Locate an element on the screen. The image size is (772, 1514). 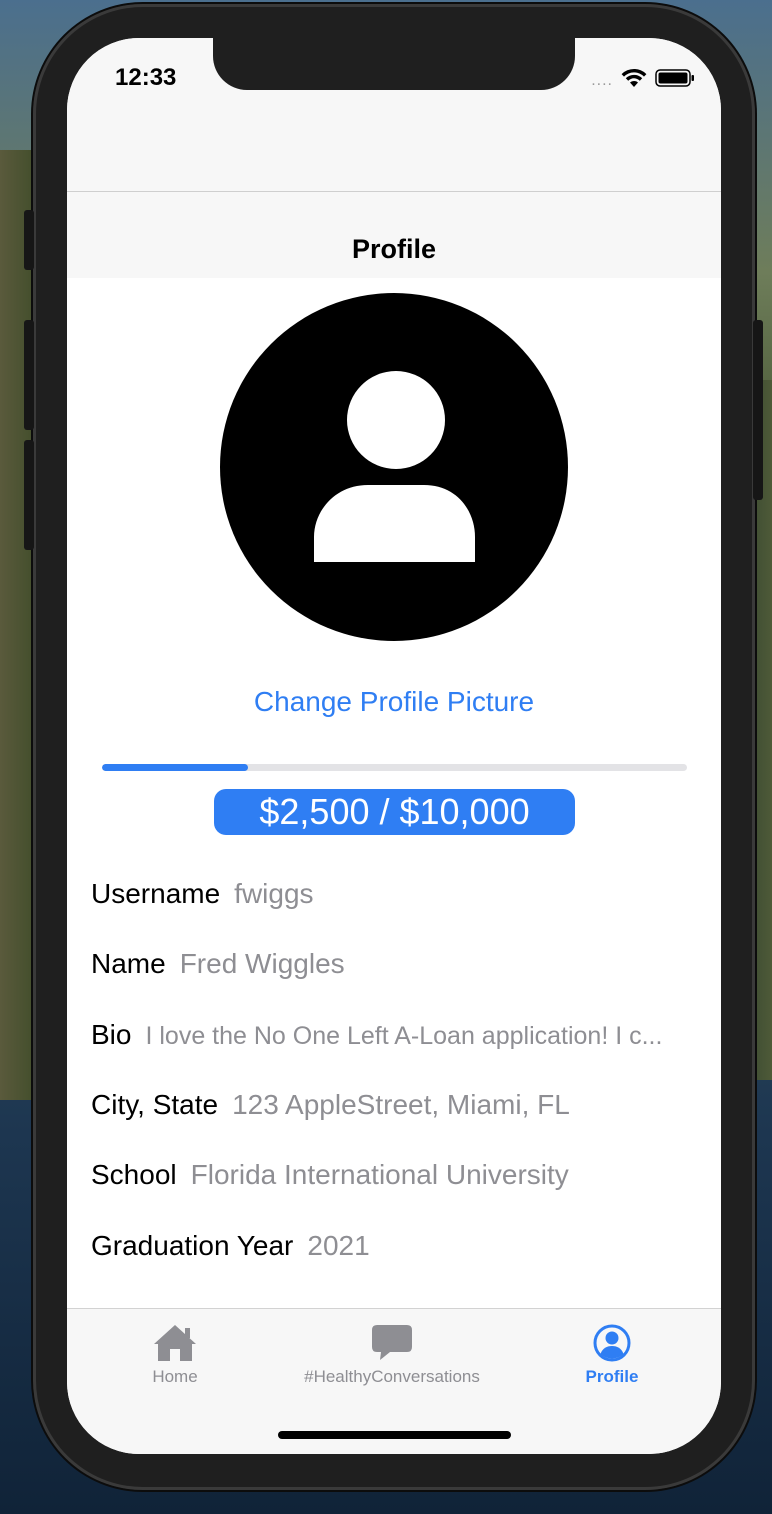
home-indicator is located at coordinates (394, 1435).